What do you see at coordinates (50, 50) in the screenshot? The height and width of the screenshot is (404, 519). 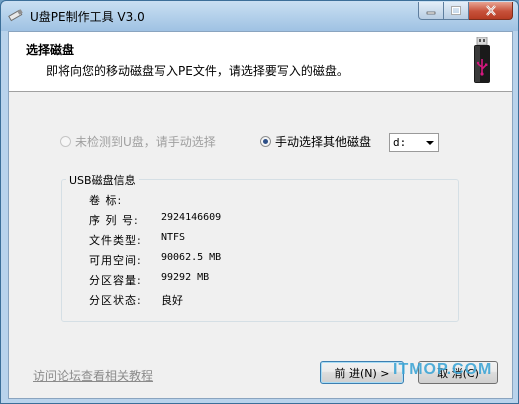 I see `page-title: 选择磁盘` at bounding box center [50, 50].